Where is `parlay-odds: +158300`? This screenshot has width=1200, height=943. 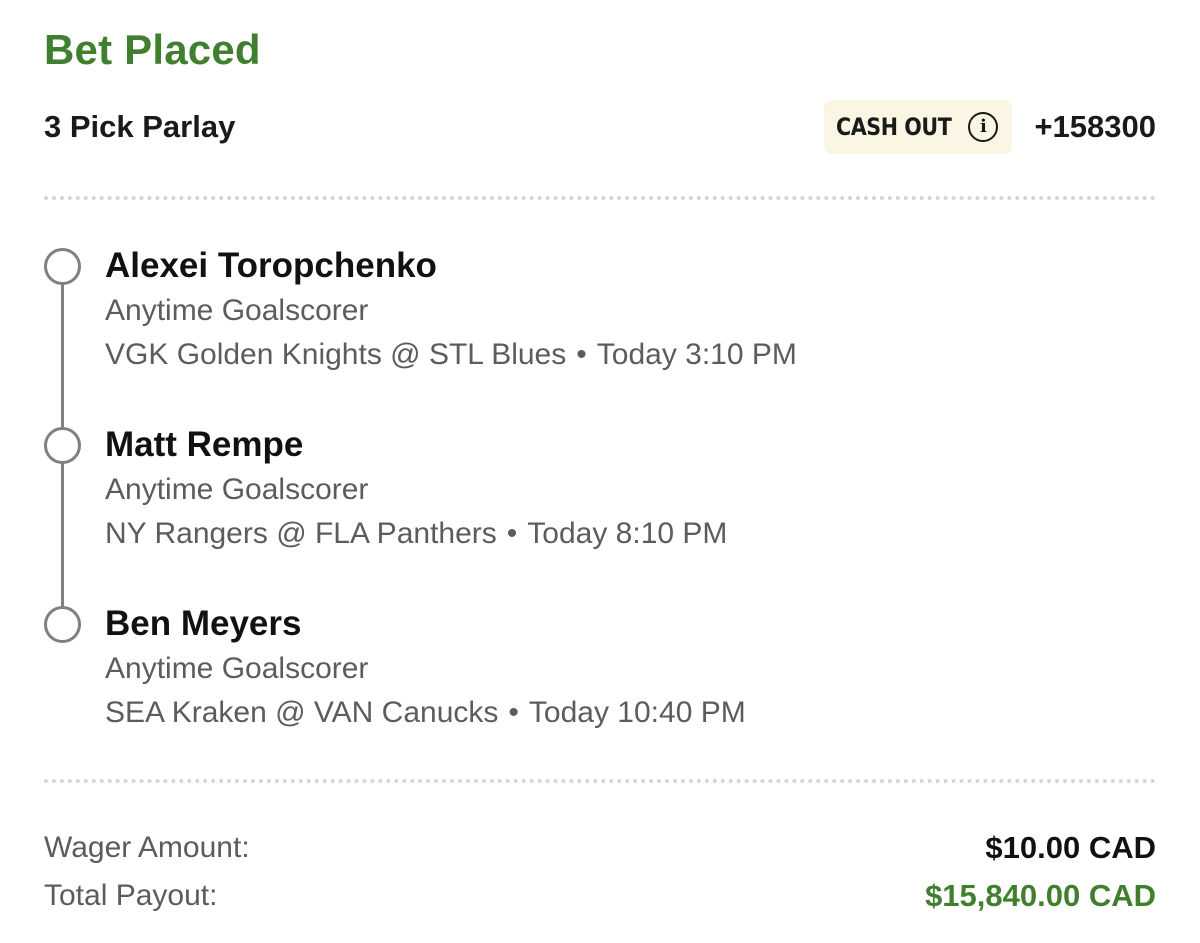 parlay-odds: +158300 is located at coordinates (1095, 126).